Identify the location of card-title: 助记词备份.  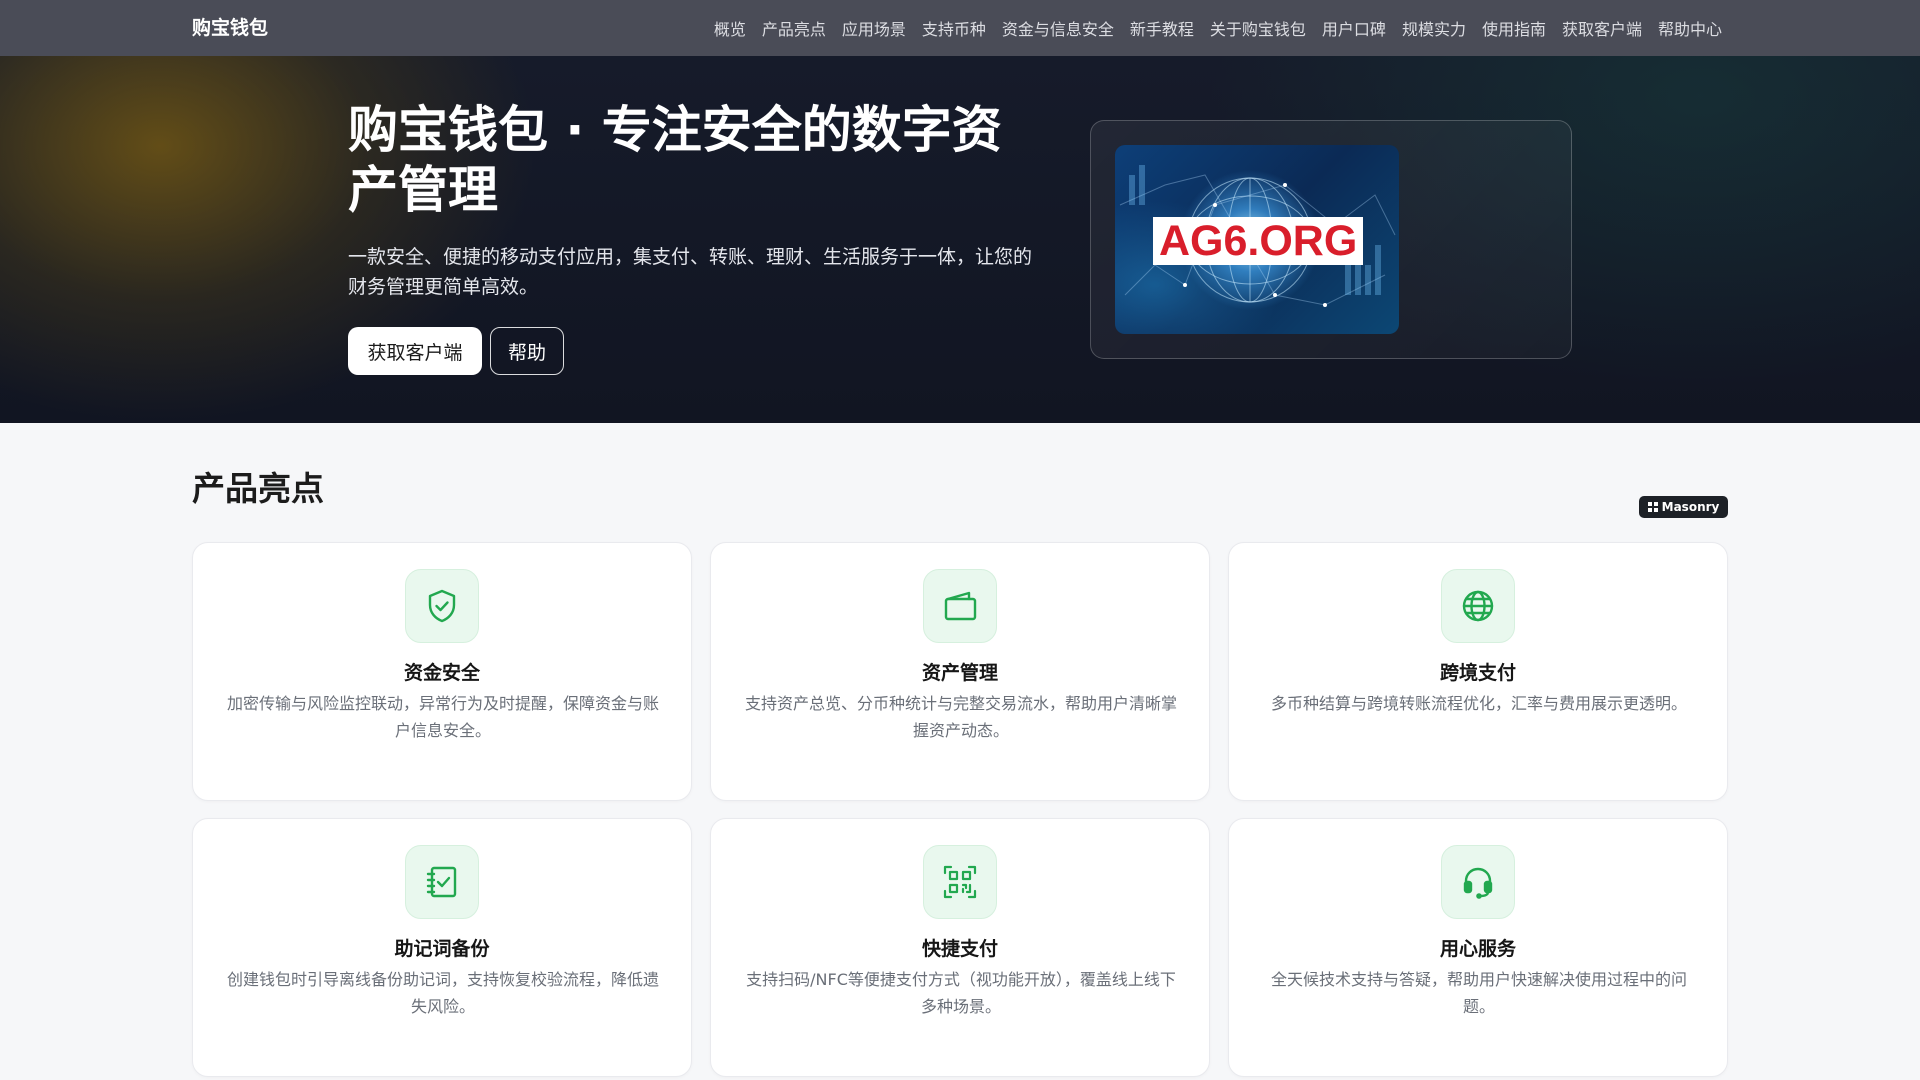
(442, 949).